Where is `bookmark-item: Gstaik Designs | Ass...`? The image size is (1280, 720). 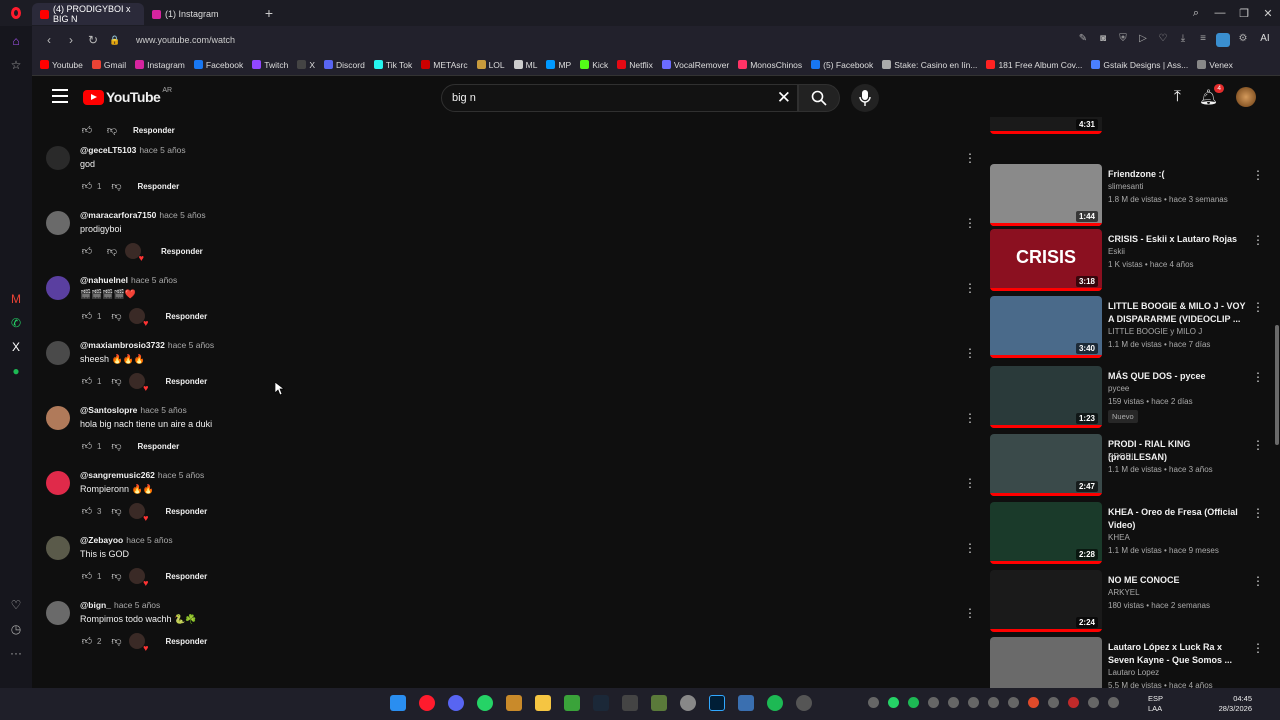 bookmark-item: Gstaik Designs | Ass... is located at coordinates (1139, 65).